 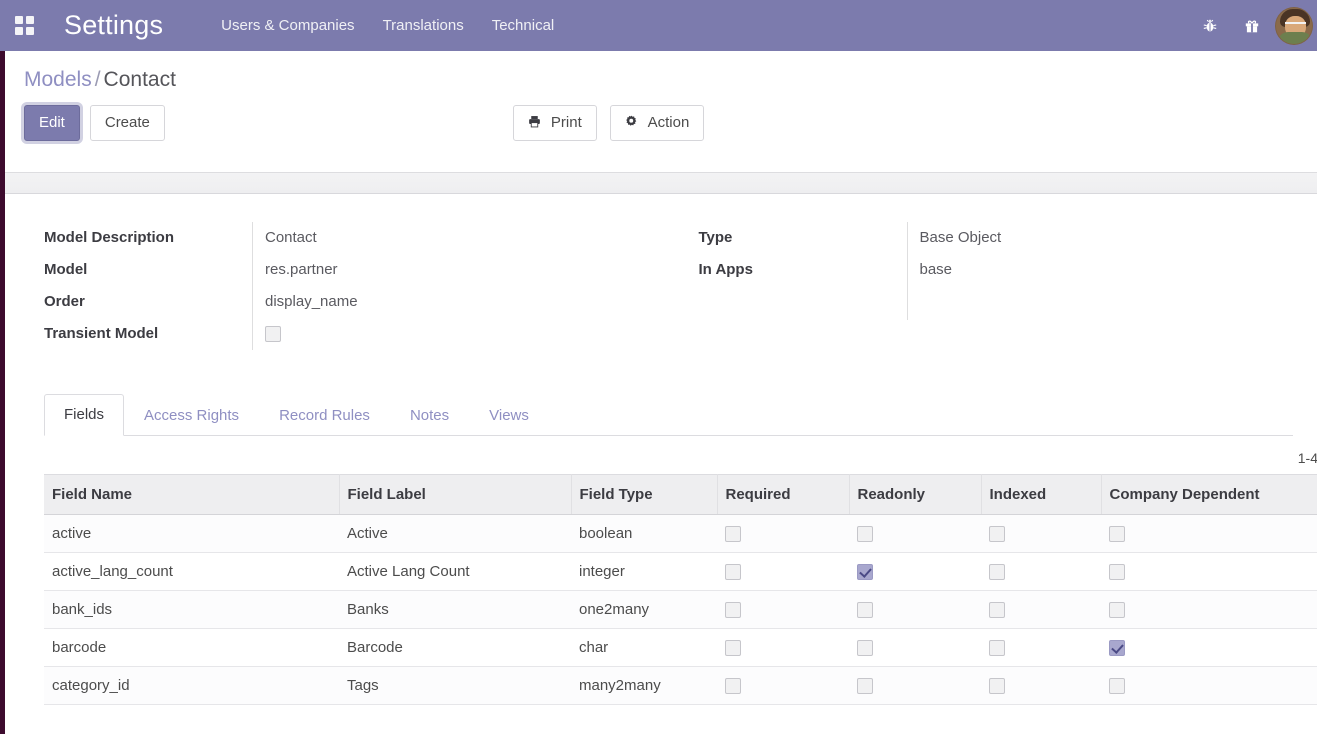 I want to click on left-edge-accent, so click(x=2, y=392).